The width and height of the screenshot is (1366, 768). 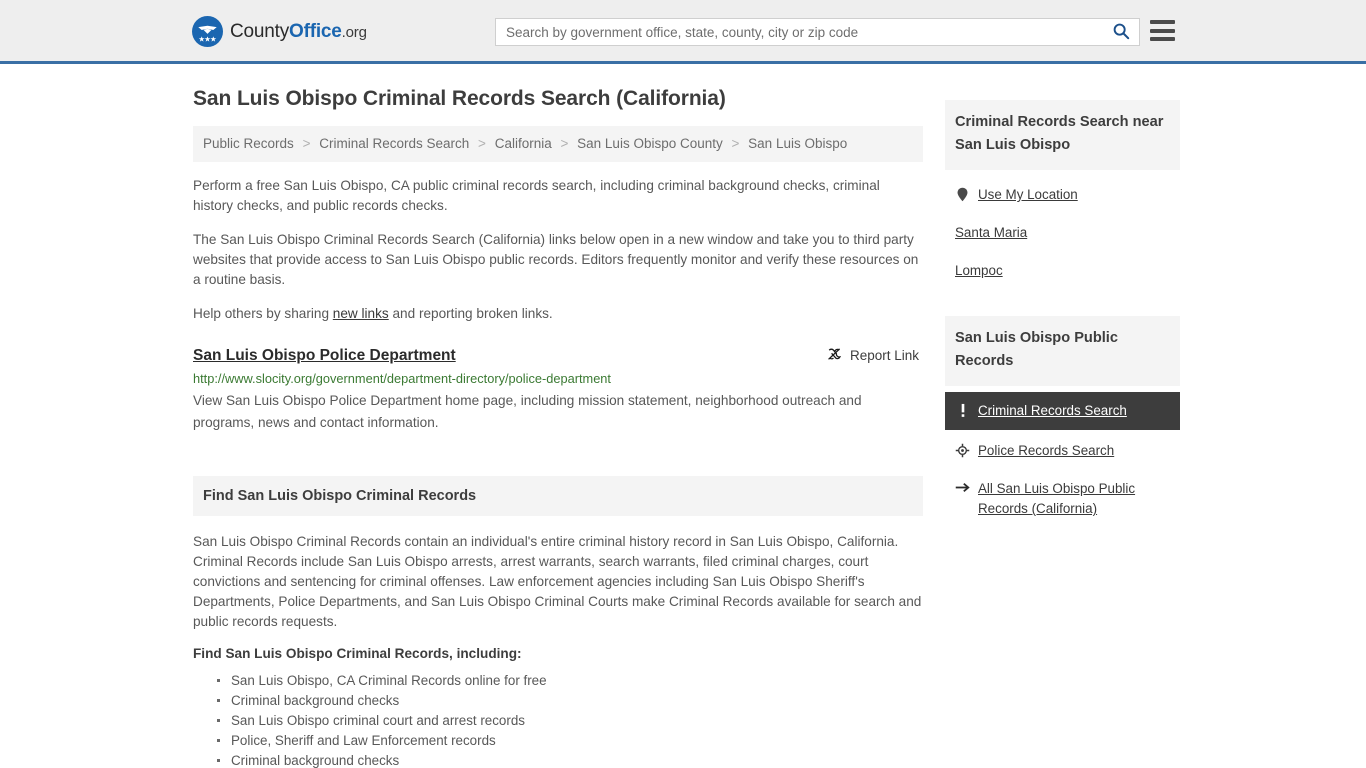 I want to click on sidebar-item-label: Police Records Search, so click(x=1046, y=450).